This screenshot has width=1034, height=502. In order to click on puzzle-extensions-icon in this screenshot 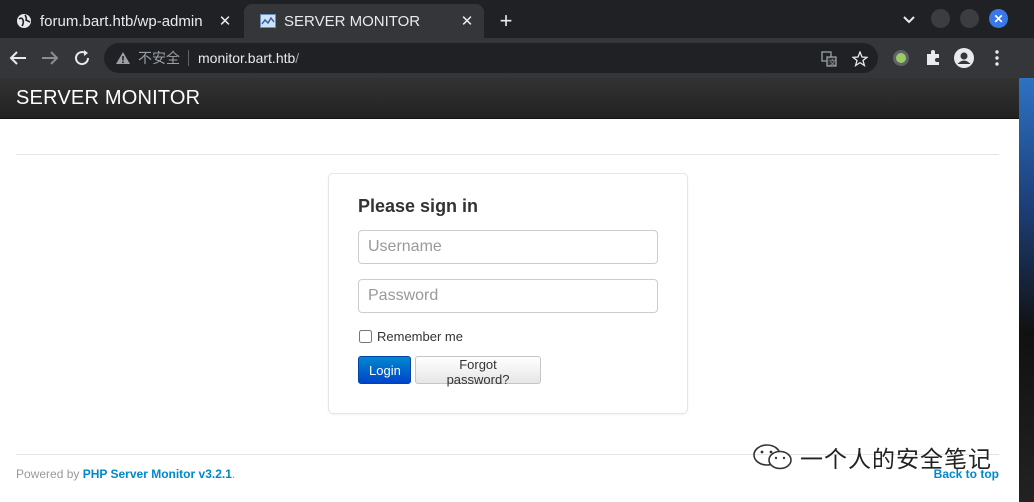, I will do `click(933, 58)`.